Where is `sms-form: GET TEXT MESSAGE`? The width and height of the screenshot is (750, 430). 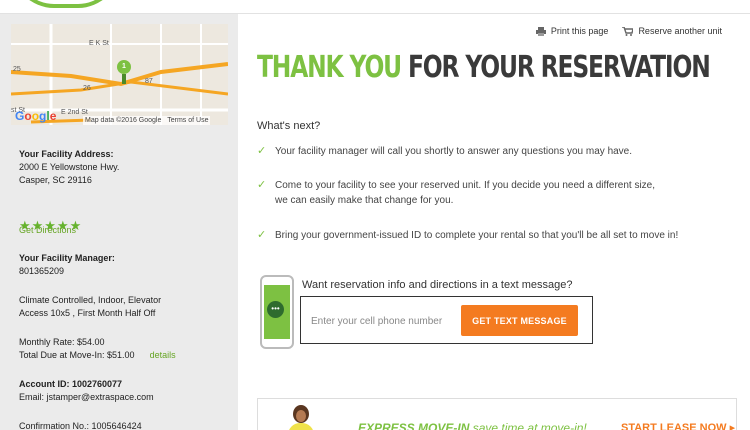
sms-form: GET TEXT MESSAGE is located at coordinates (446, 320).